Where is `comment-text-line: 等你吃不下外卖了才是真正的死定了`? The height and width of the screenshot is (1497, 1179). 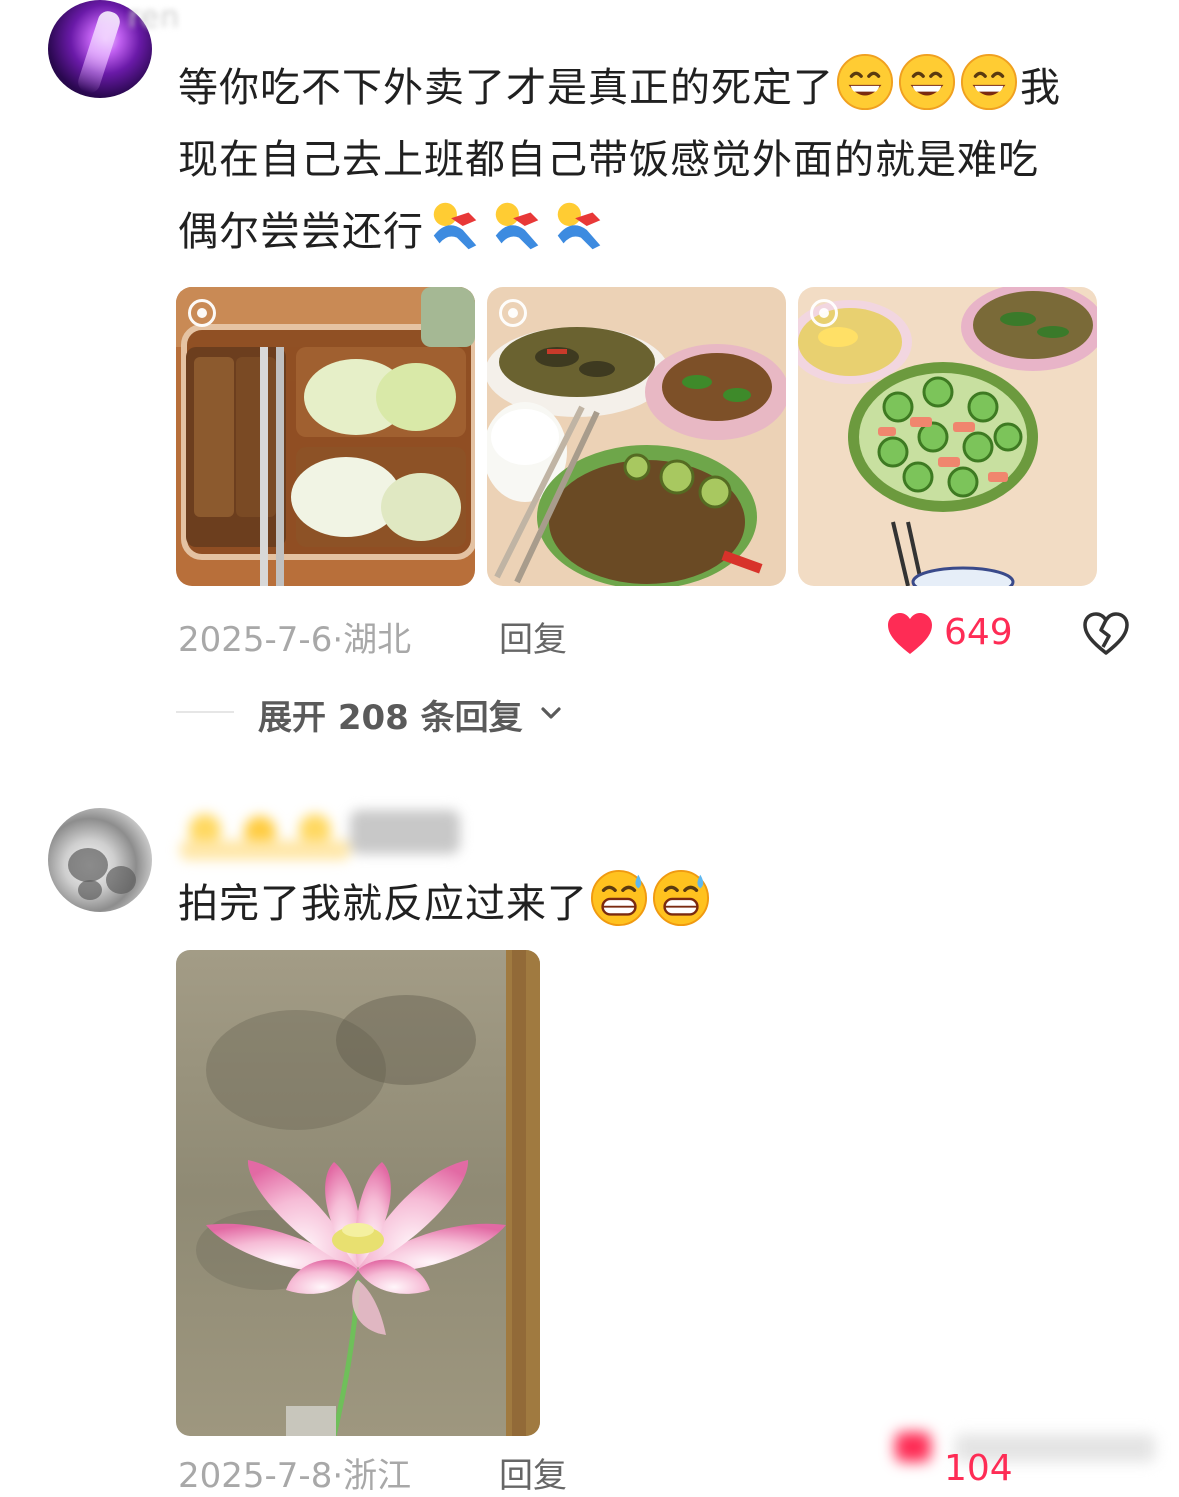 comment-text-line: 等你吃不下外卖了才是真正的死定了 is located at coordinates (506, 88).